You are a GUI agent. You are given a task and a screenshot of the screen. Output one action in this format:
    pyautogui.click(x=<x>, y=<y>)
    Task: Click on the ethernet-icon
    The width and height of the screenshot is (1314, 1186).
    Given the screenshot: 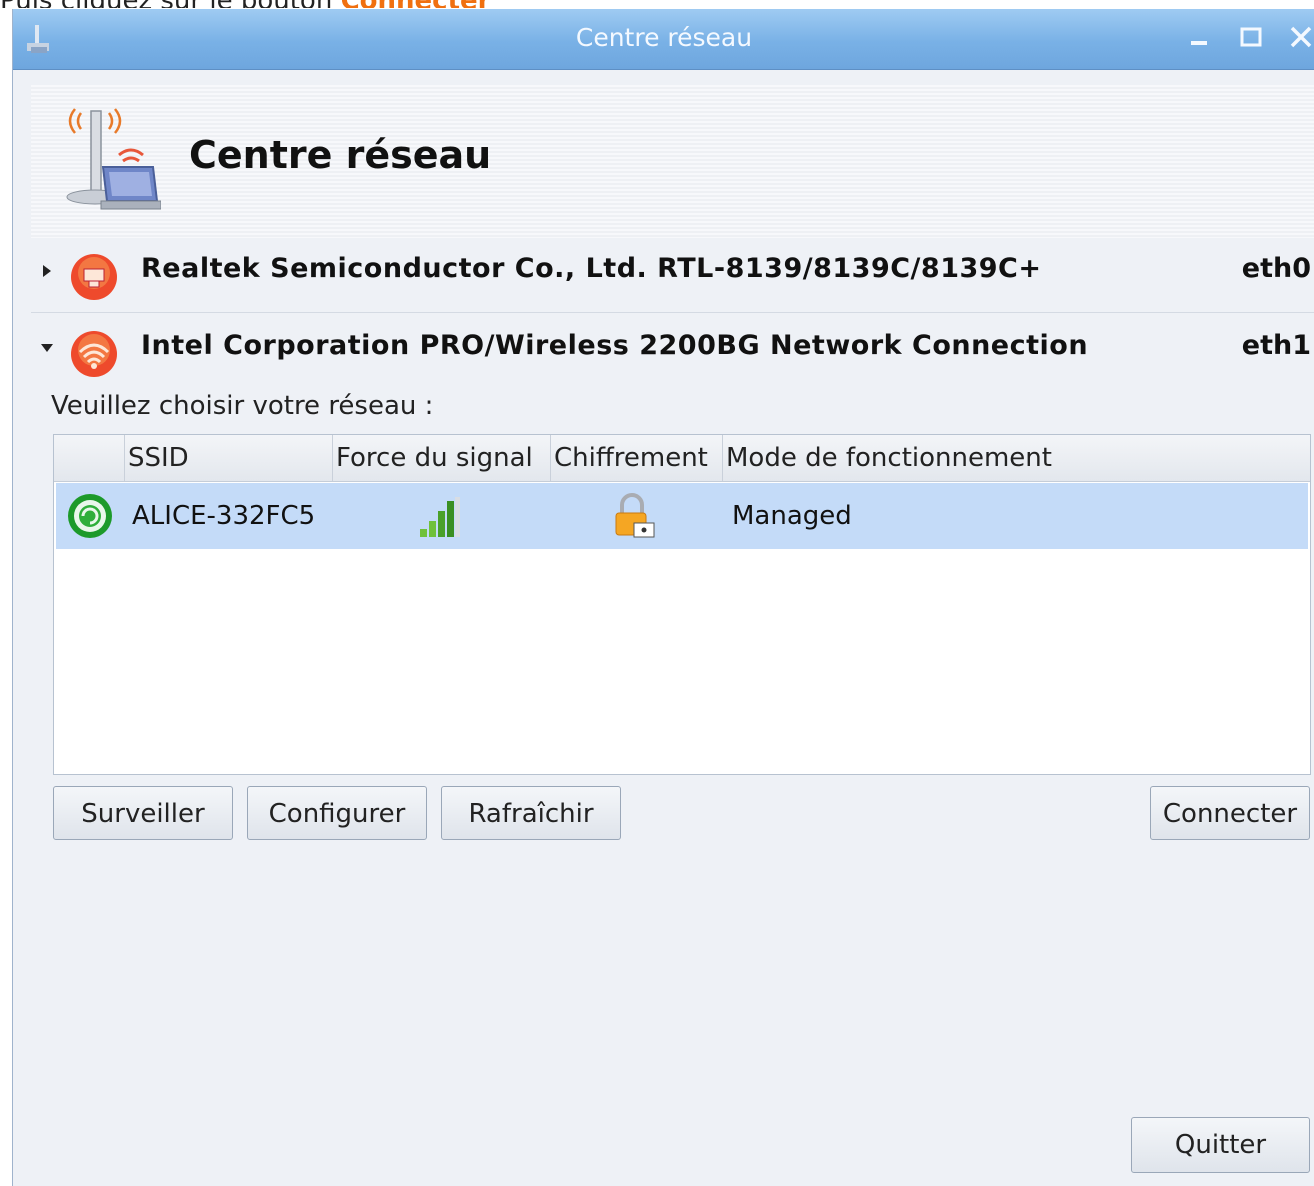 What is the action you would take?
    pyautogui.click(x=94, y=277)
    